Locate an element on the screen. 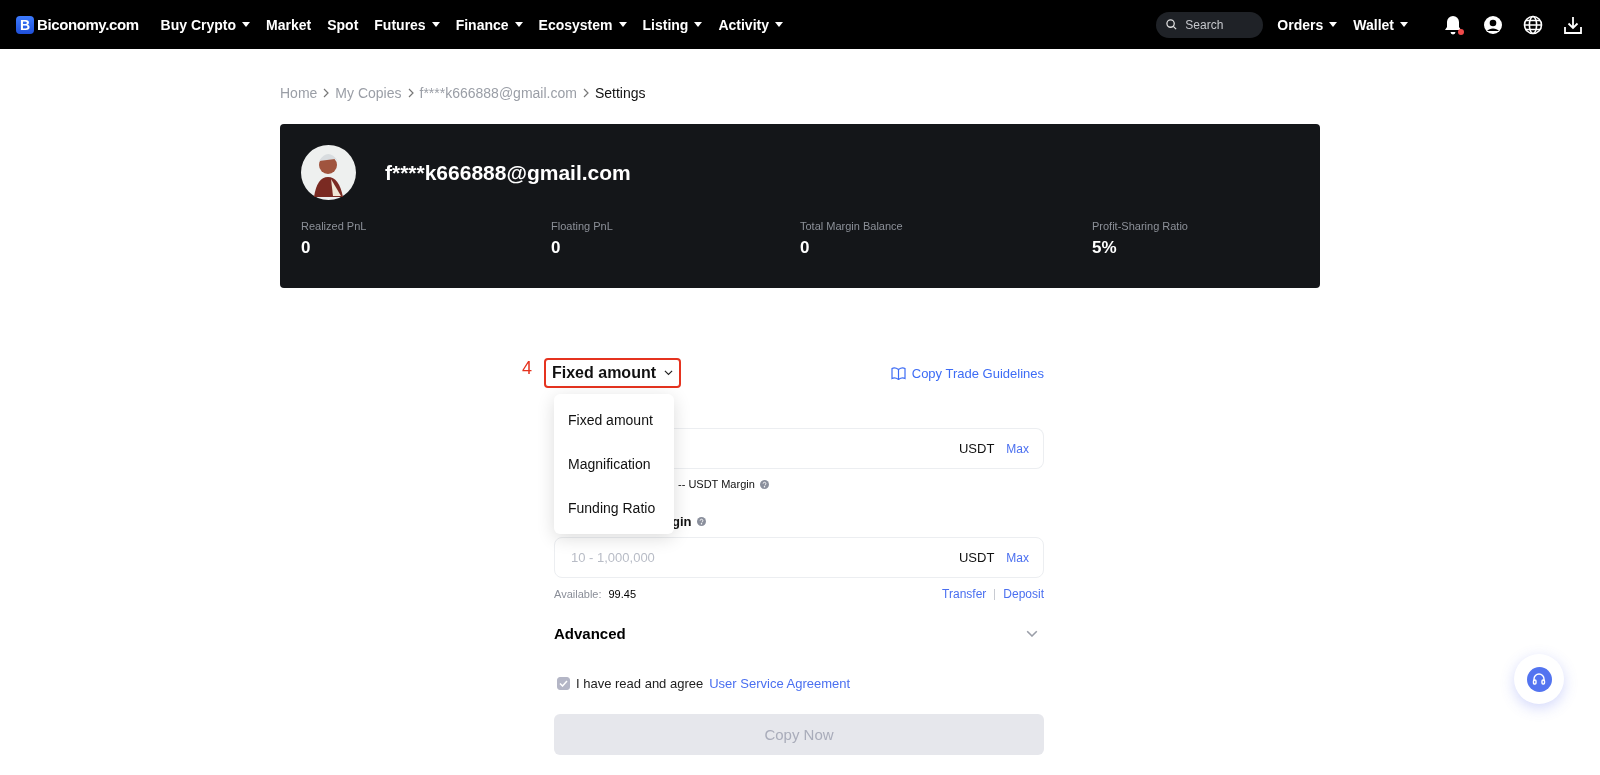  agreement-link: User Service Agreement is located at coordinates (780, 683).